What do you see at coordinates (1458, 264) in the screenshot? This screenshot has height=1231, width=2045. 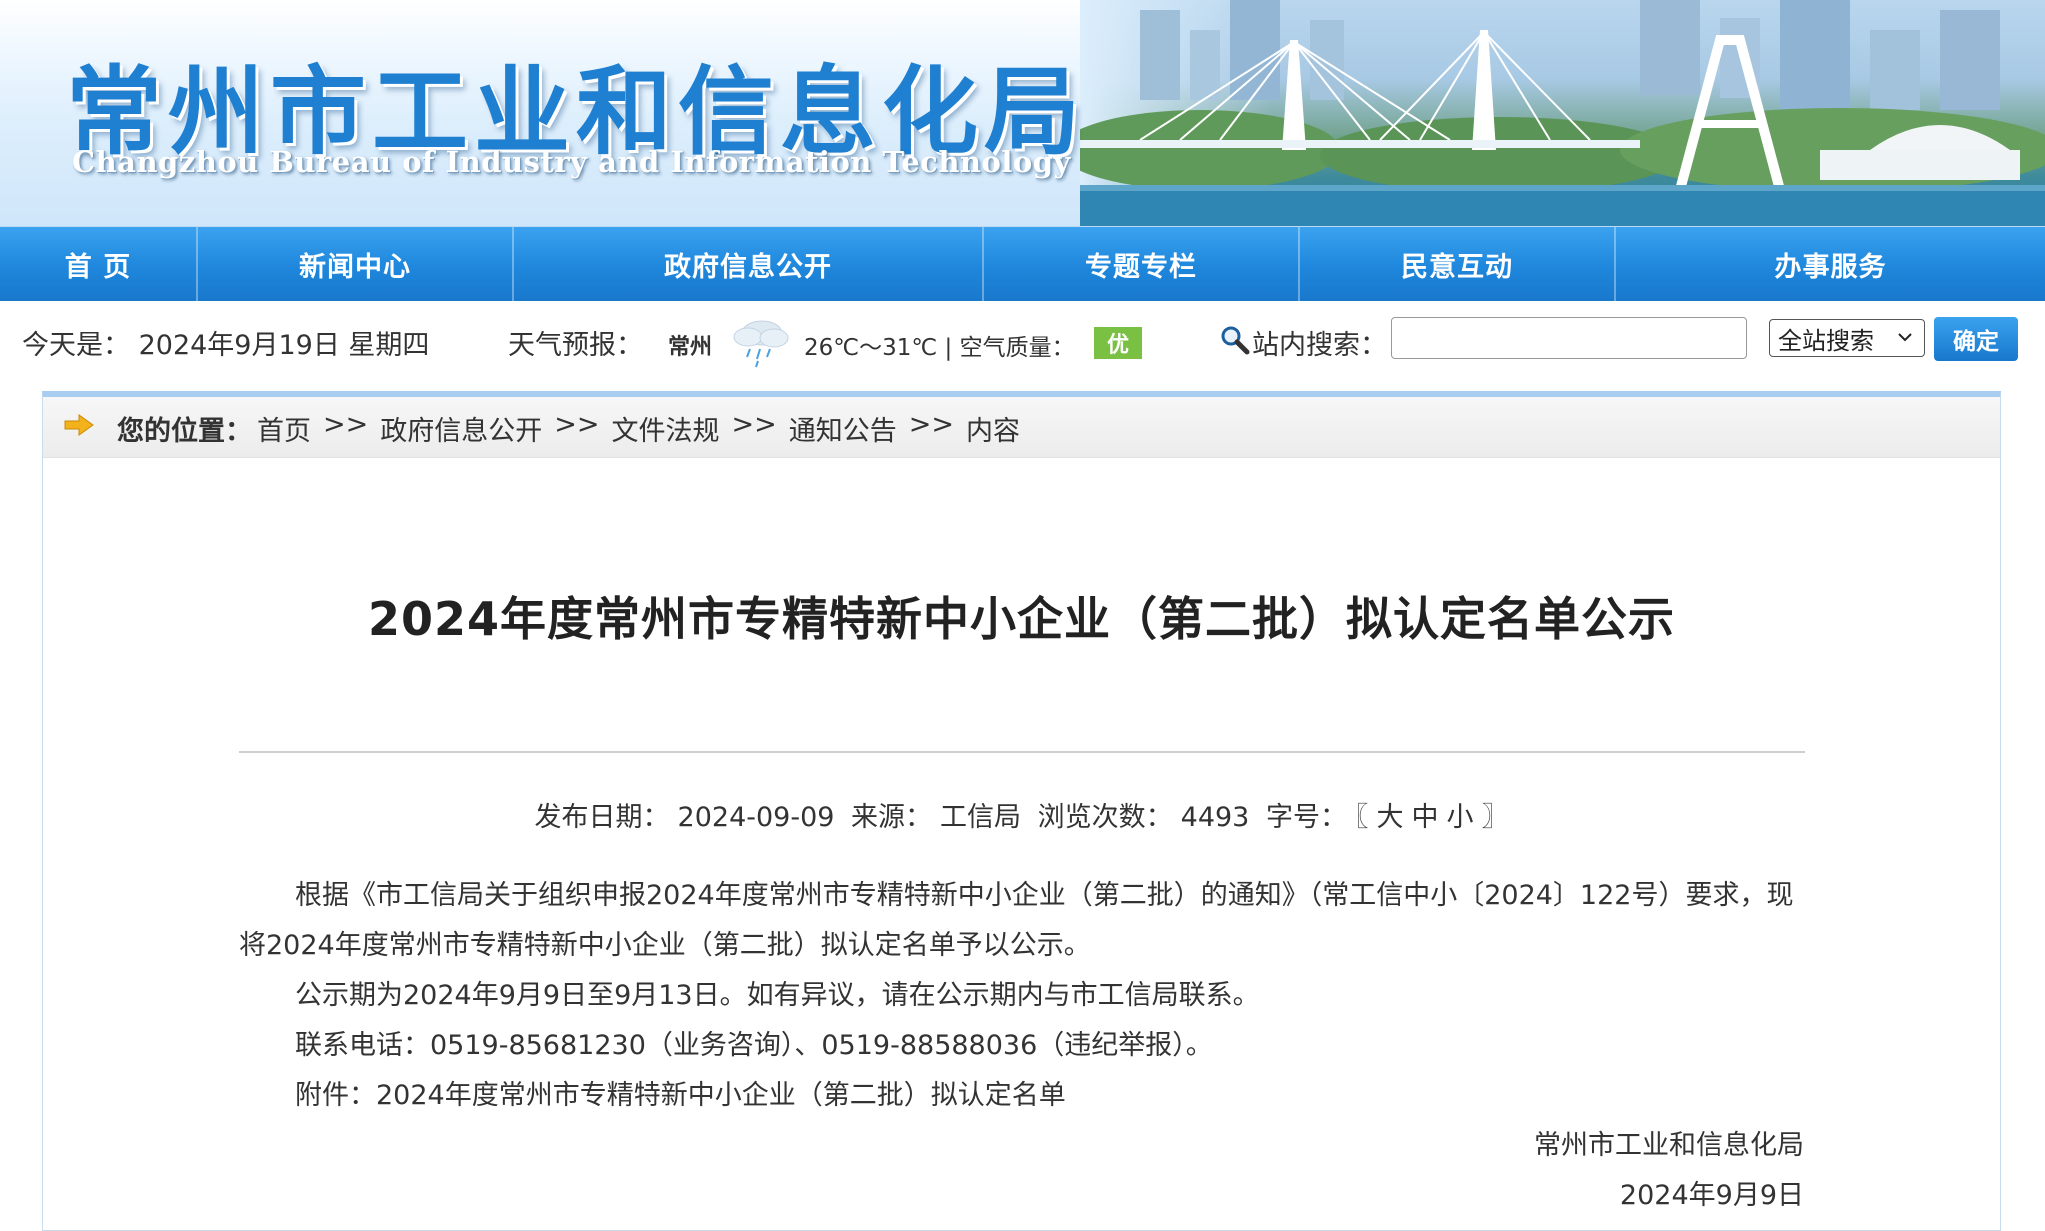 I see `nav-public-interaction: 民意互动` at bounding box center [1458, 264].